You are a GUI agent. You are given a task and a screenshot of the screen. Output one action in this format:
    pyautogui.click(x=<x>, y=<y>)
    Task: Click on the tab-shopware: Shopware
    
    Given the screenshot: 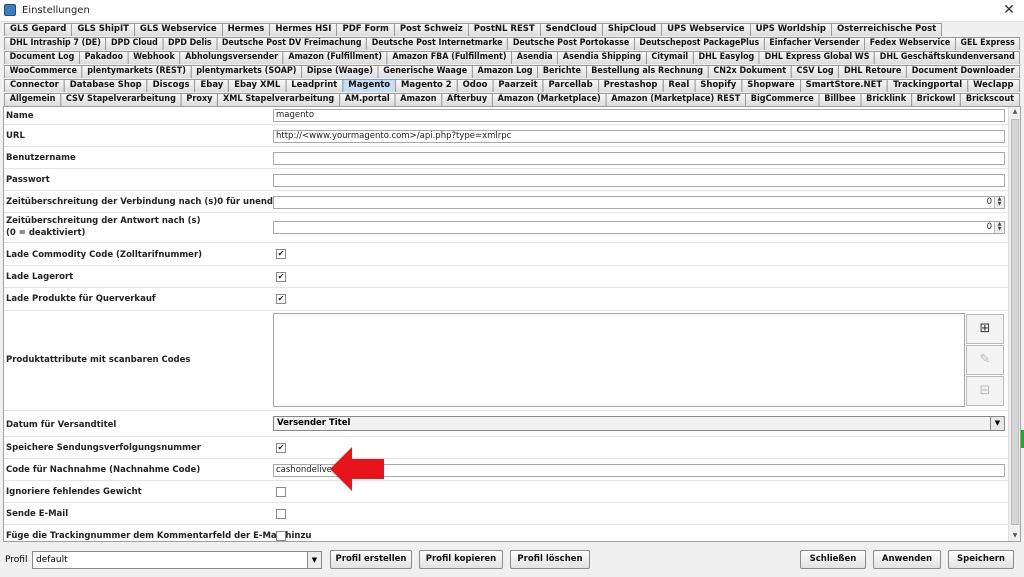 What is the action you would take?
    pyautogui.click(x=771, y=85)
    